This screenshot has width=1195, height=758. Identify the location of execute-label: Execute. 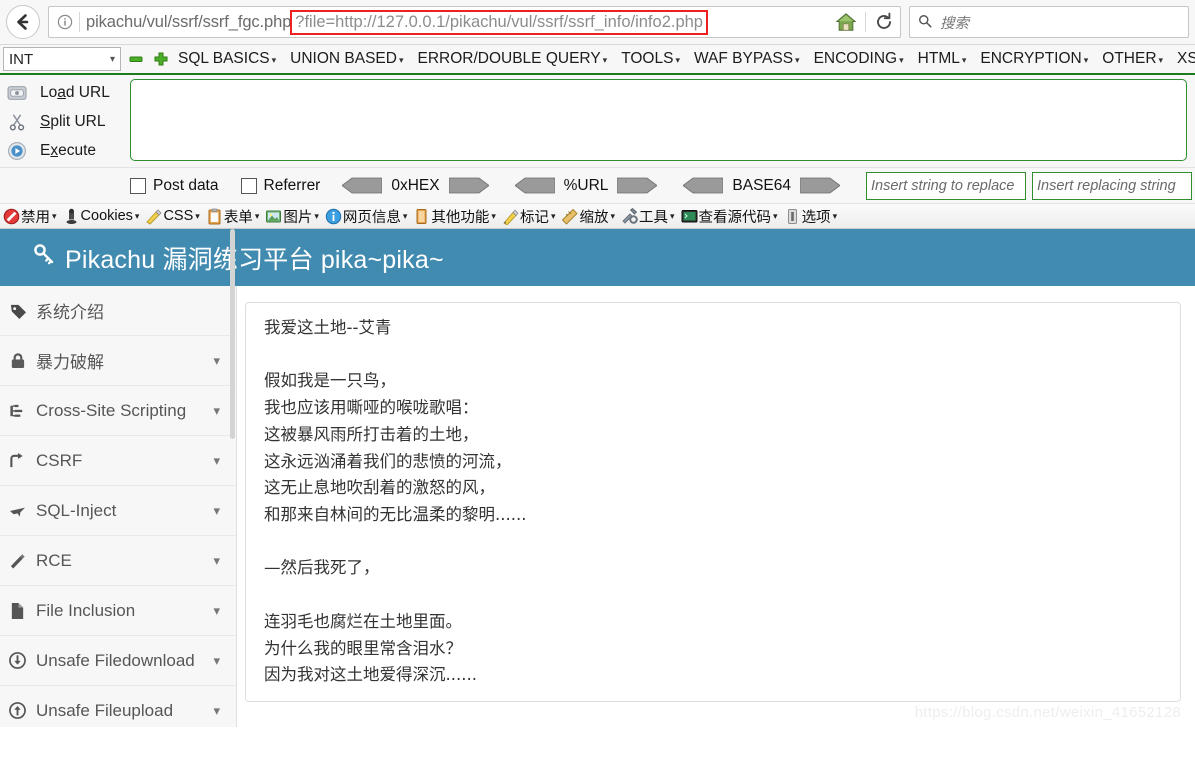
(68, 150).